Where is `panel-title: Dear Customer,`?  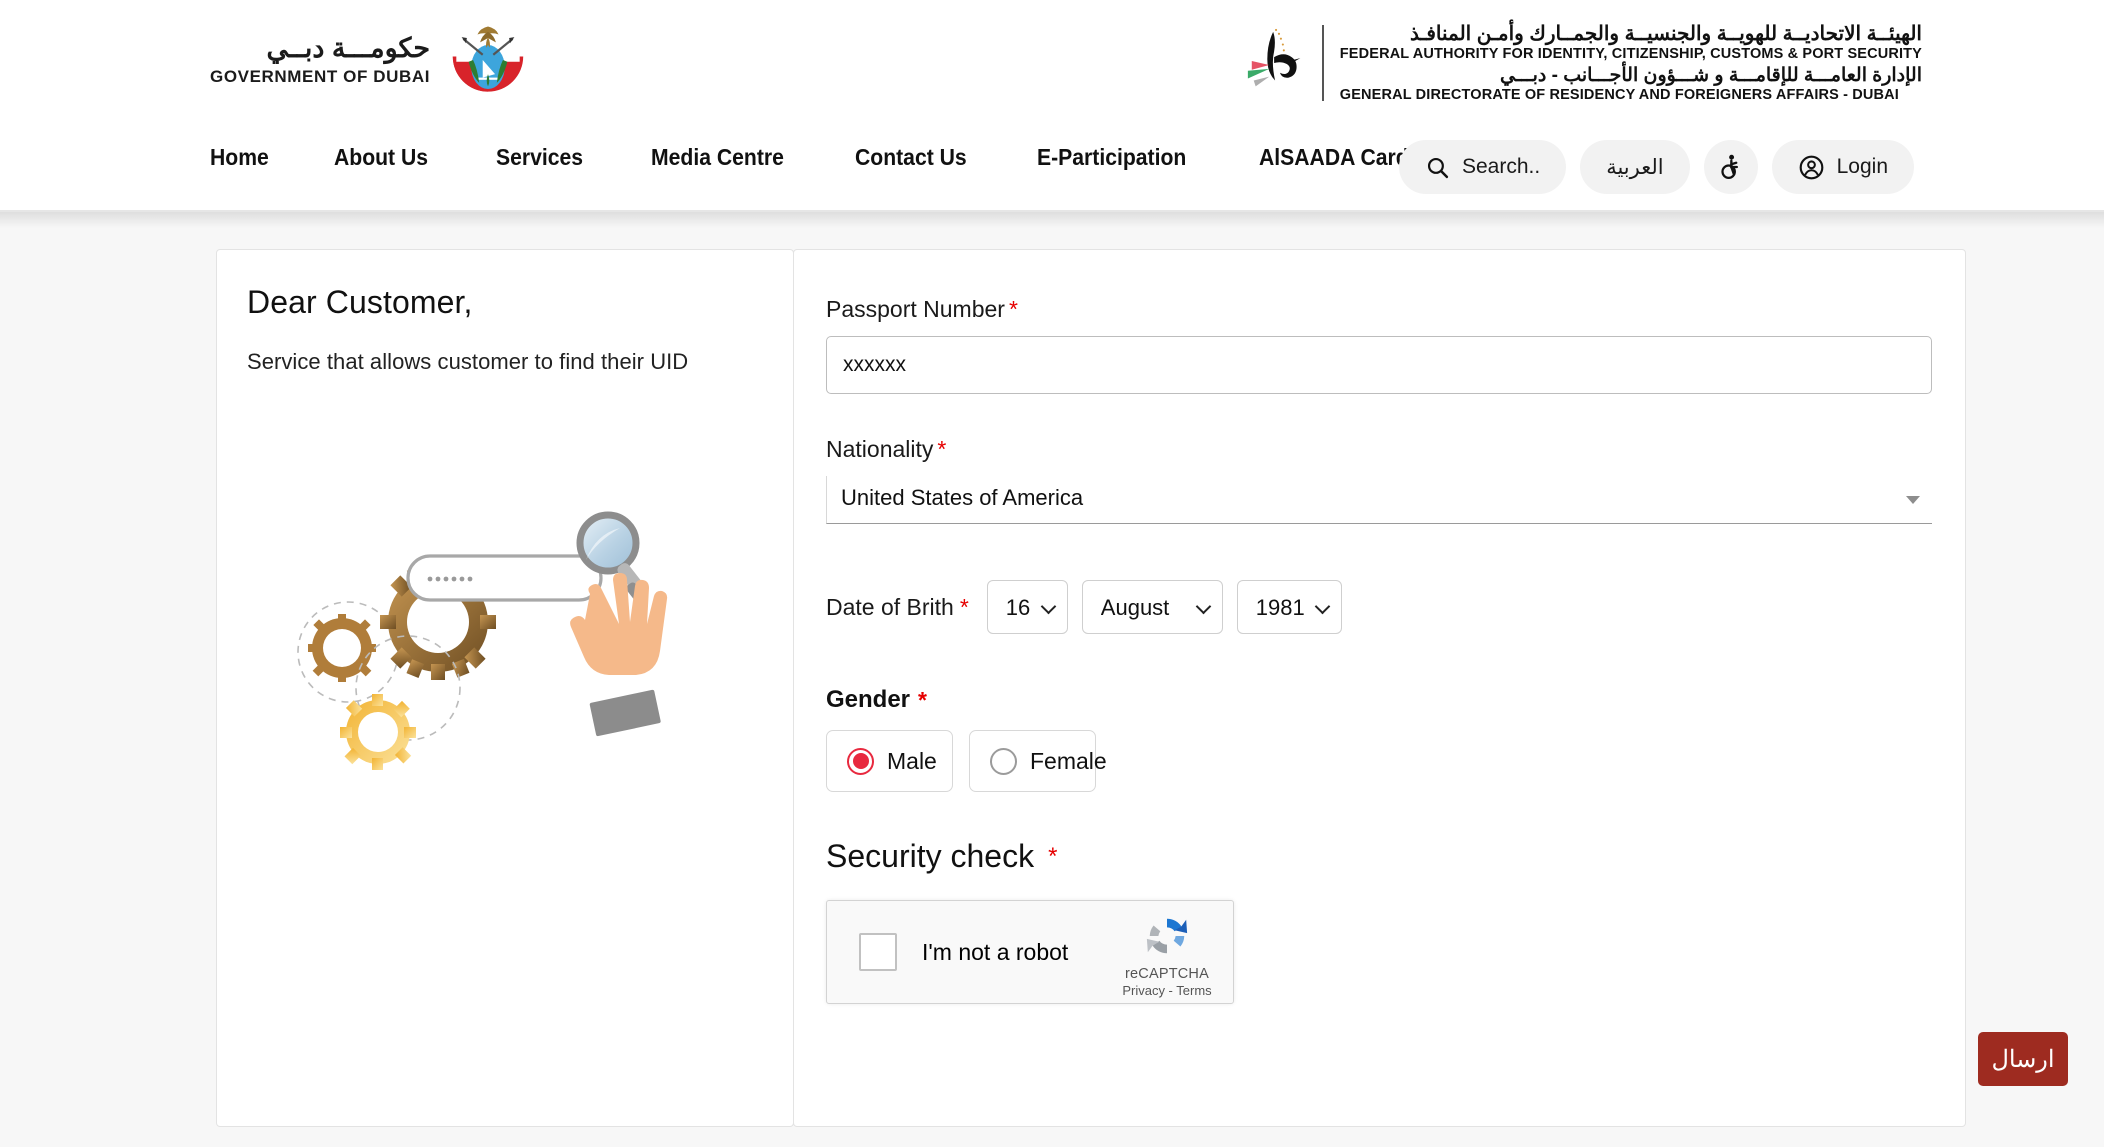 panel-title: Dear Customer, is located at coordinates (360, 302).